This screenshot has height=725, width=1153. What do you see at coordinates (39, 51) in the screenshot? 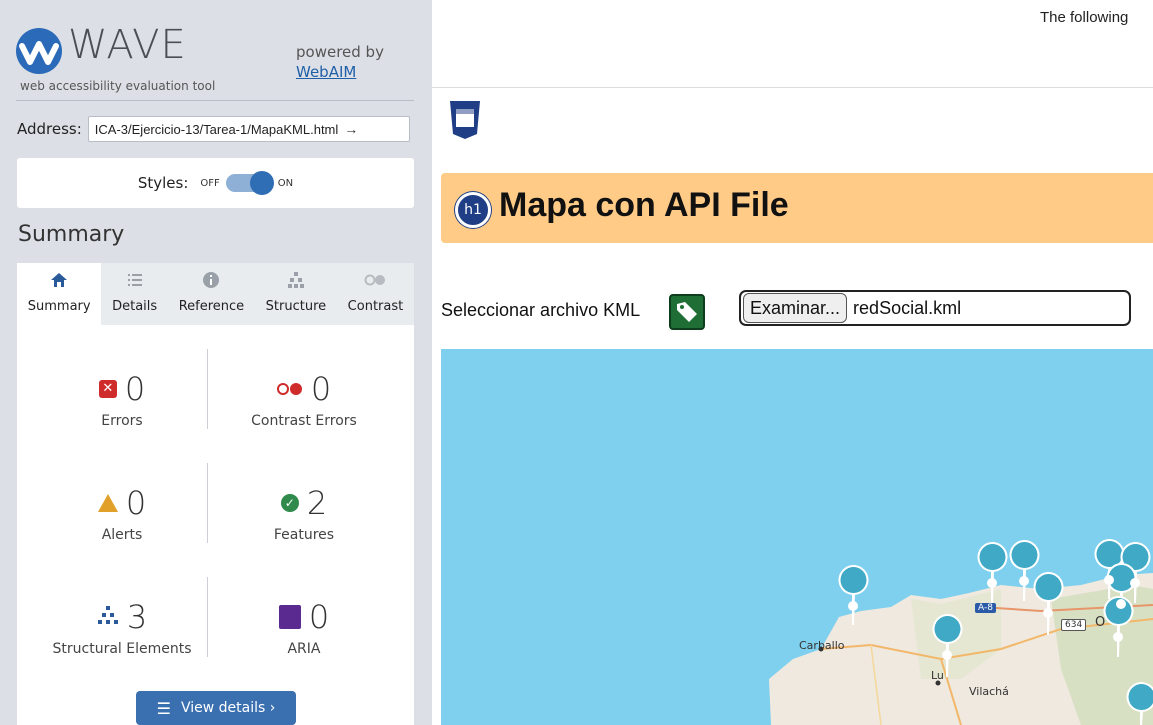
I see `wave-logo-icon` at bounding box center [39, 51].